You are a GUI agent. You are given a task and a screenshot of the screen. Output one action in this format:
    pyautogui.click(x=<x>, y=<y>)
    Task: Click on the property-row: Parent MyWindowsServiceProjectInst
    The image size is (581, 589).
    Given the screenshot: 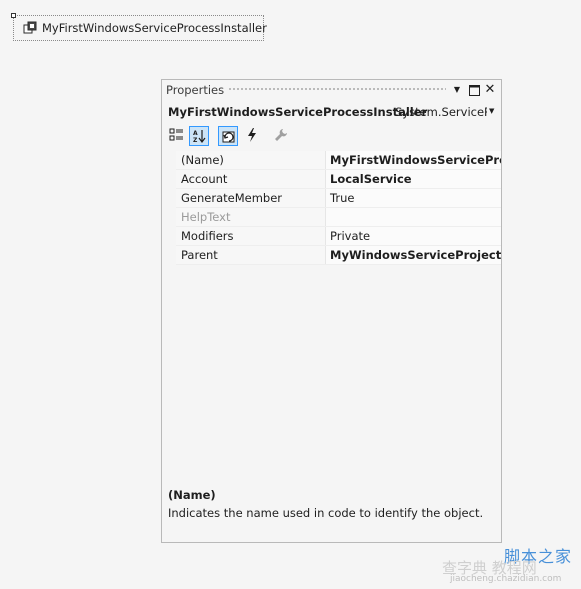 What is the action you would take?
    pyautogui.click(x=331, y=255)
    